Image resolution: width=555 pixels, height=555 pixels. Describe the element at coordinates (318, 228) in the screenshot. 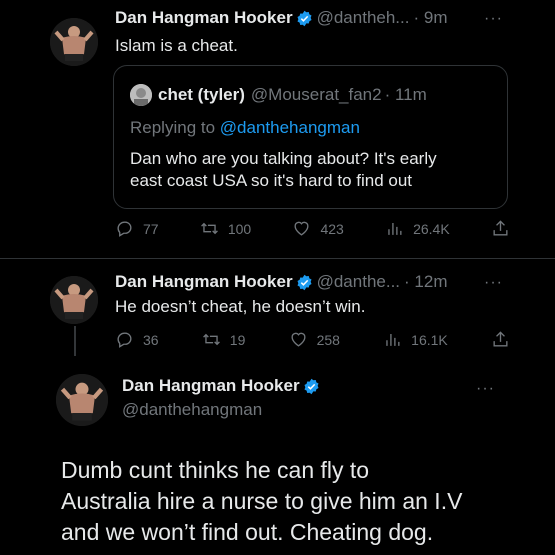

I see `like-button: 423` at that location.